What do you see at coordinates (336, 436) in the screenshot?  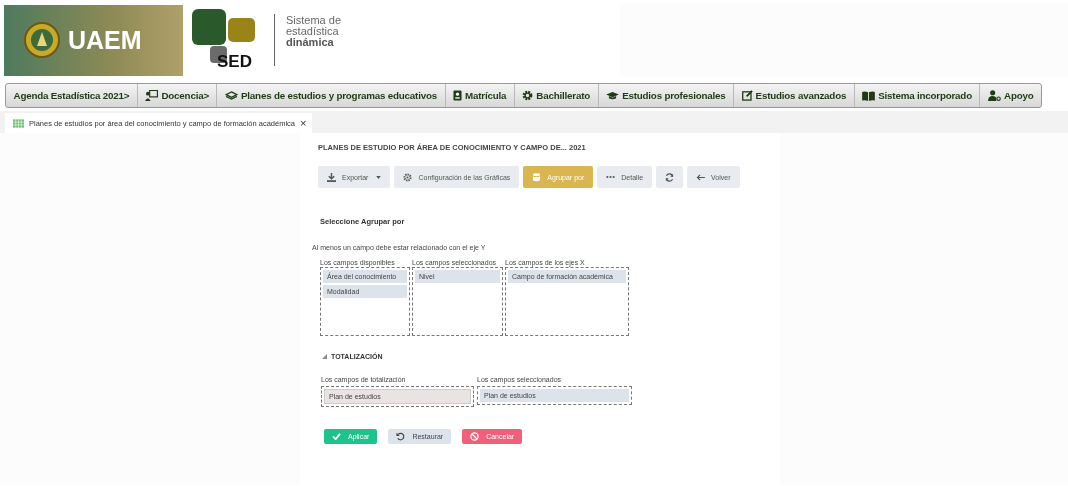 I see `check-icon` at bounding box center [336, 436].